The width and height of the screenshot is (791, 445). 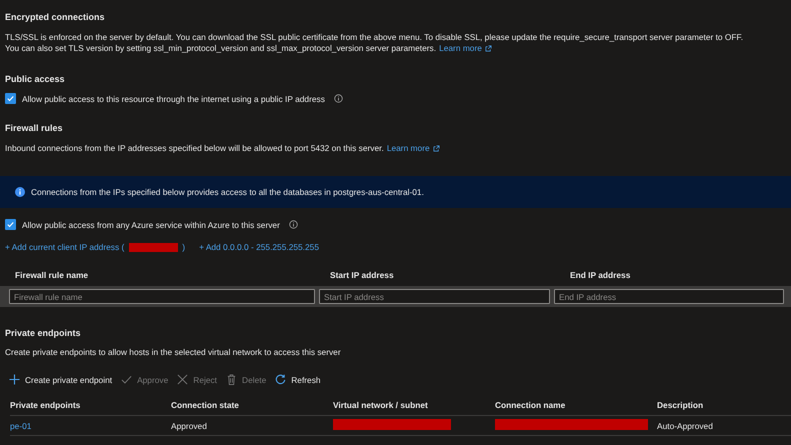 I want to click on column-header: Firewall rule name, so click(x=52, y=275).